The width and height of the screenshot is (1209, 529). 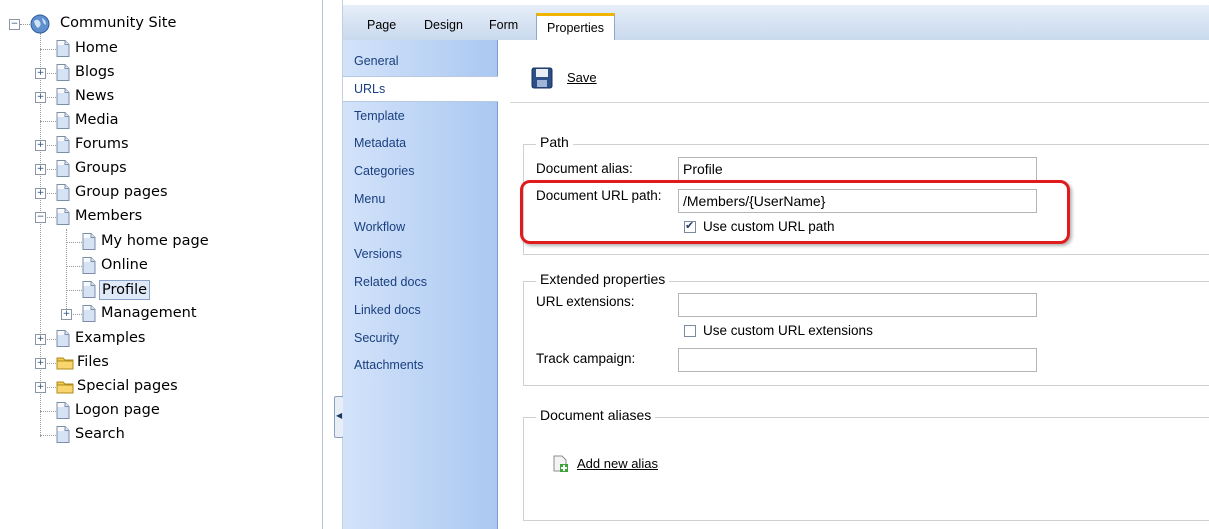 What do you see at coordinates (384, 171) in the screenshot?
I see `menu-item-categories: Categories` at bounding box center [384, 171].